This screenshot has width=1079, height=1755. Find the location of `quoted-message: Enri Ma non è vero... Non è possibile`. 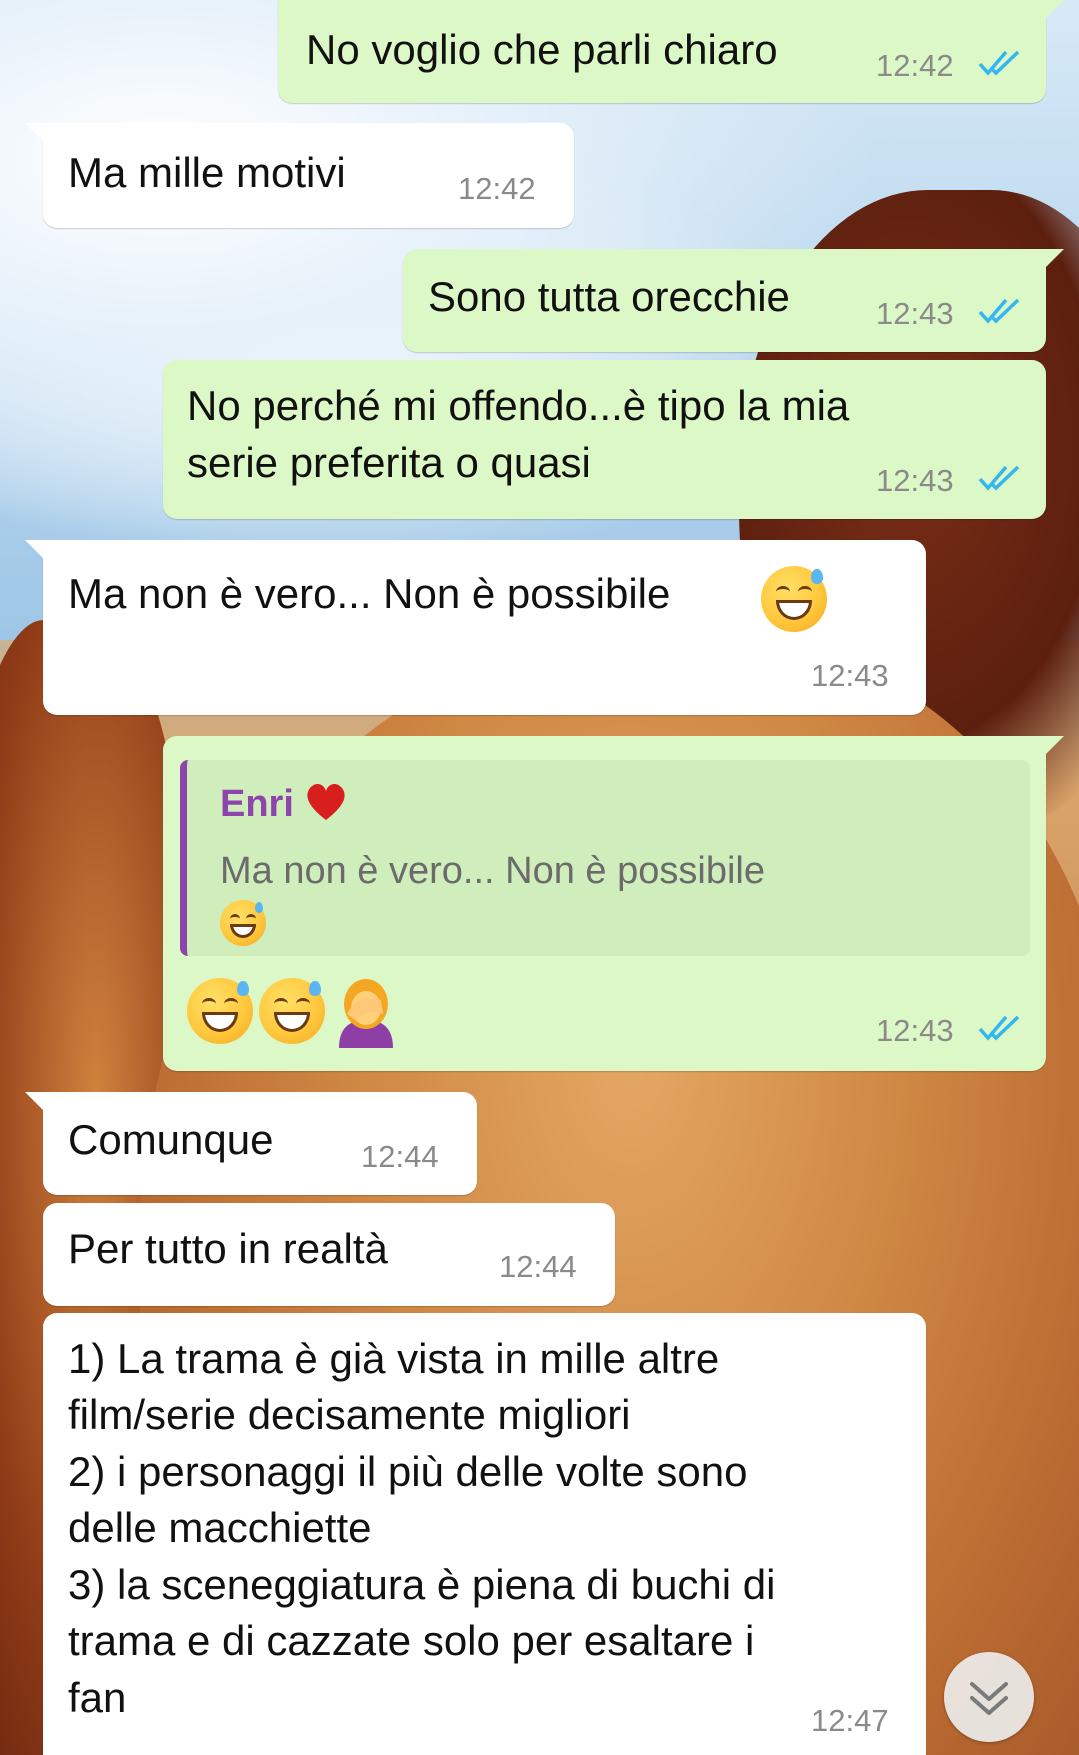

quoted-message: Enri Ma non è vero... Non è possibile is located at coordinates (605, 858).